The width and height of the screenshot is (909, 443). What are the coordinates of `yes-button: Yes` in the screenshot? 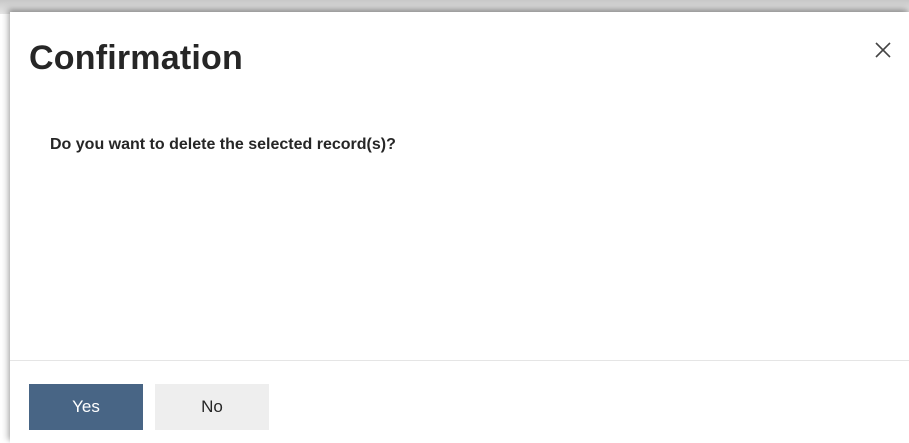 It's located at (86, 407).